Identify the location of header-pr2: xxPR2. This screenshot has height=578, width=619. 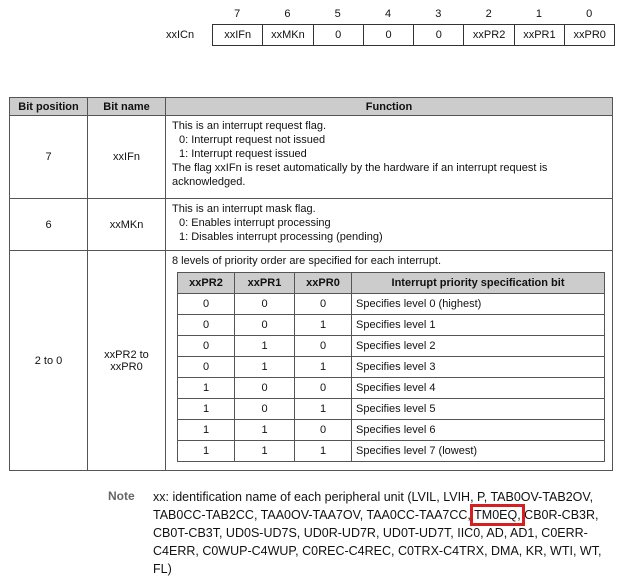
(206, 283).